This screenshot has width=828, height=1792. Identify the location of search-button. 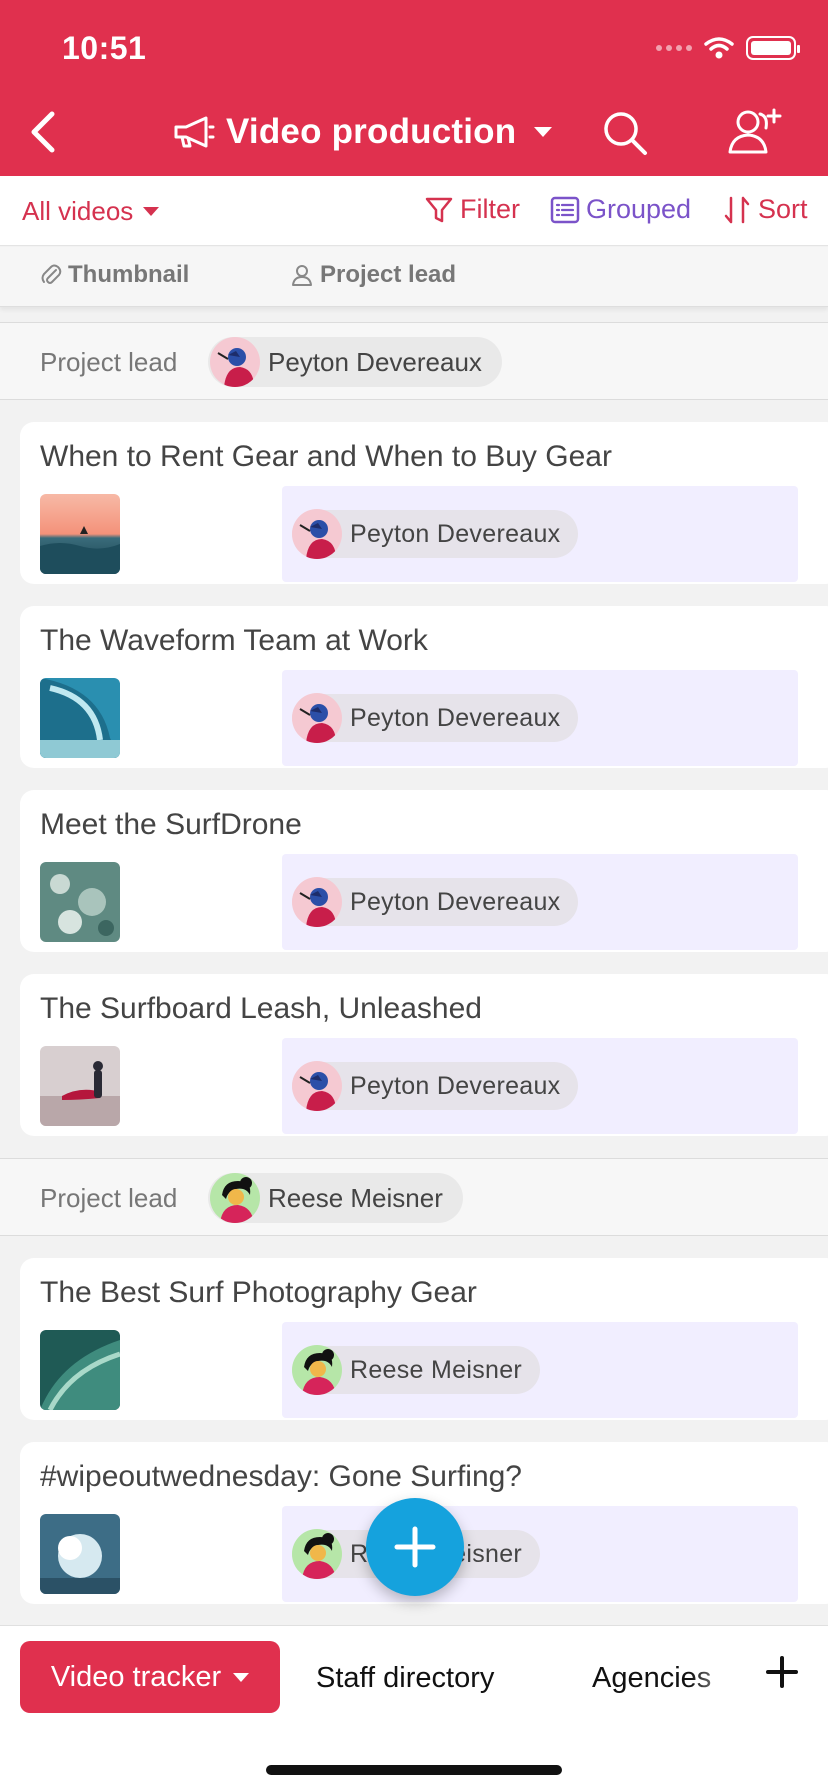
(625, 133).